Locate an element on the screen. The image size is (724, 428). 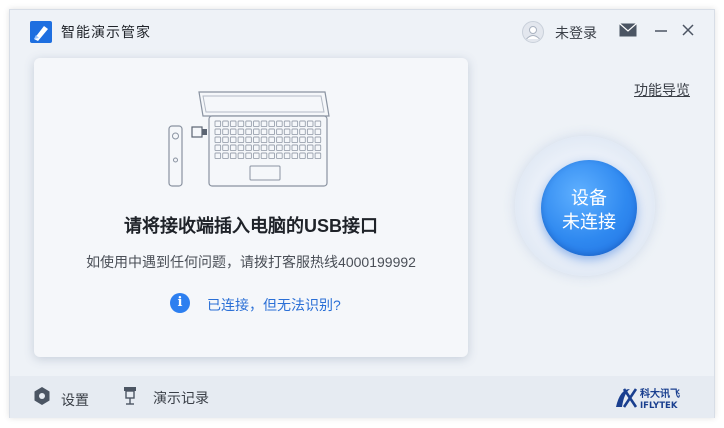
device-status-line1: 设备 is located at coordinates (589, 198).